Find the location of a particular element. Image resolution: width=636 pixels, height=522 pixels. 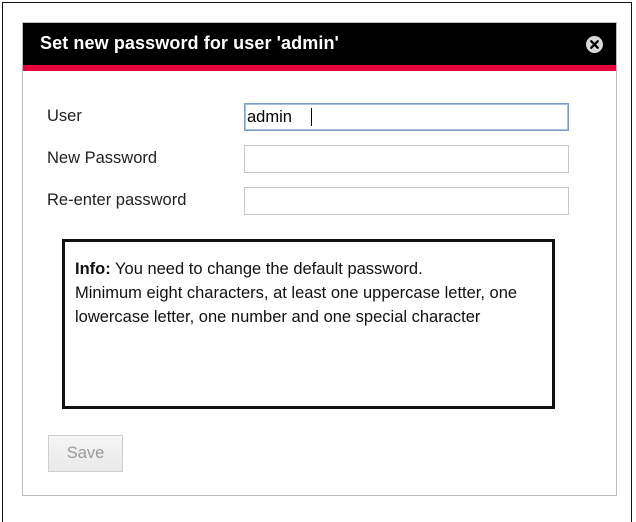

reenter-password-input is located at coordinates (406, 201).